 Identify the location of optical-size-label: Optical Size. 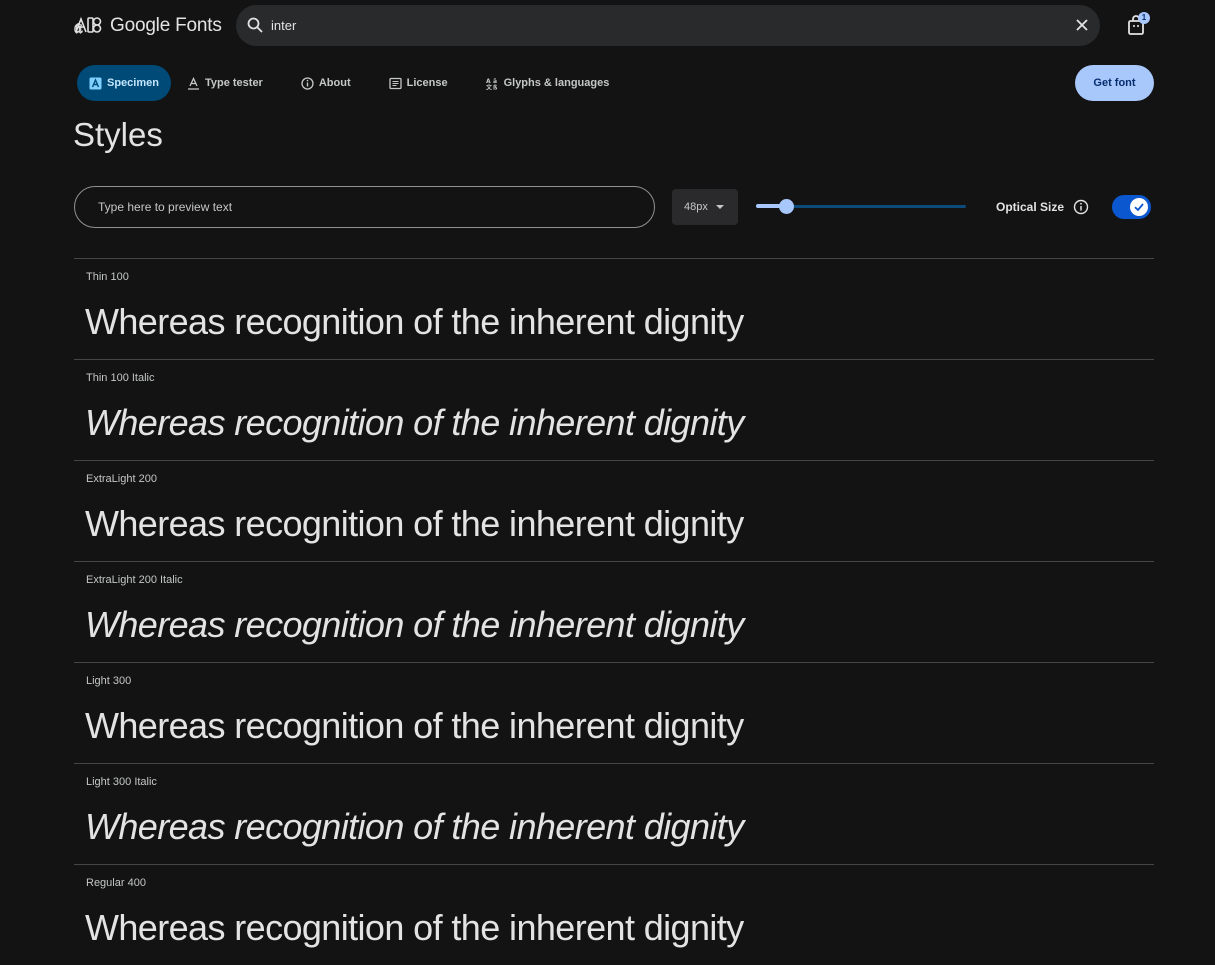
(1030, 207).